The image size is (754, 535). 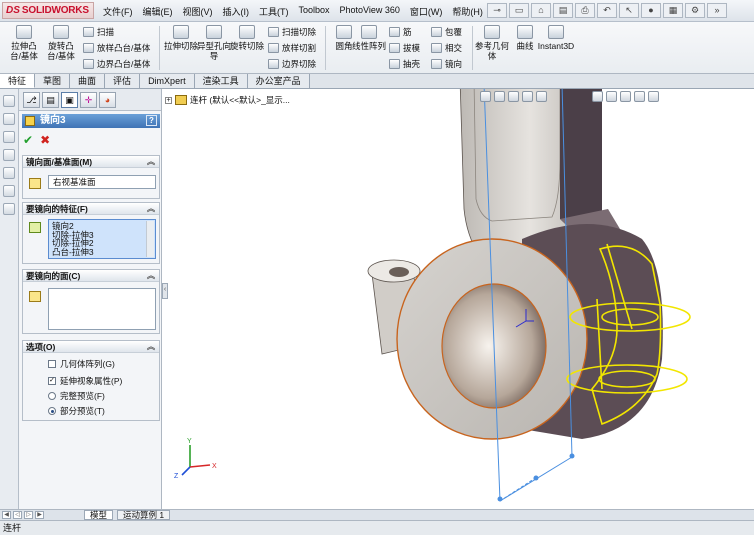 What do you see at coordinates (426, 11) in the screenshot?
I see `menu-window: 窗口(W)` at bounding box center [426, 11].